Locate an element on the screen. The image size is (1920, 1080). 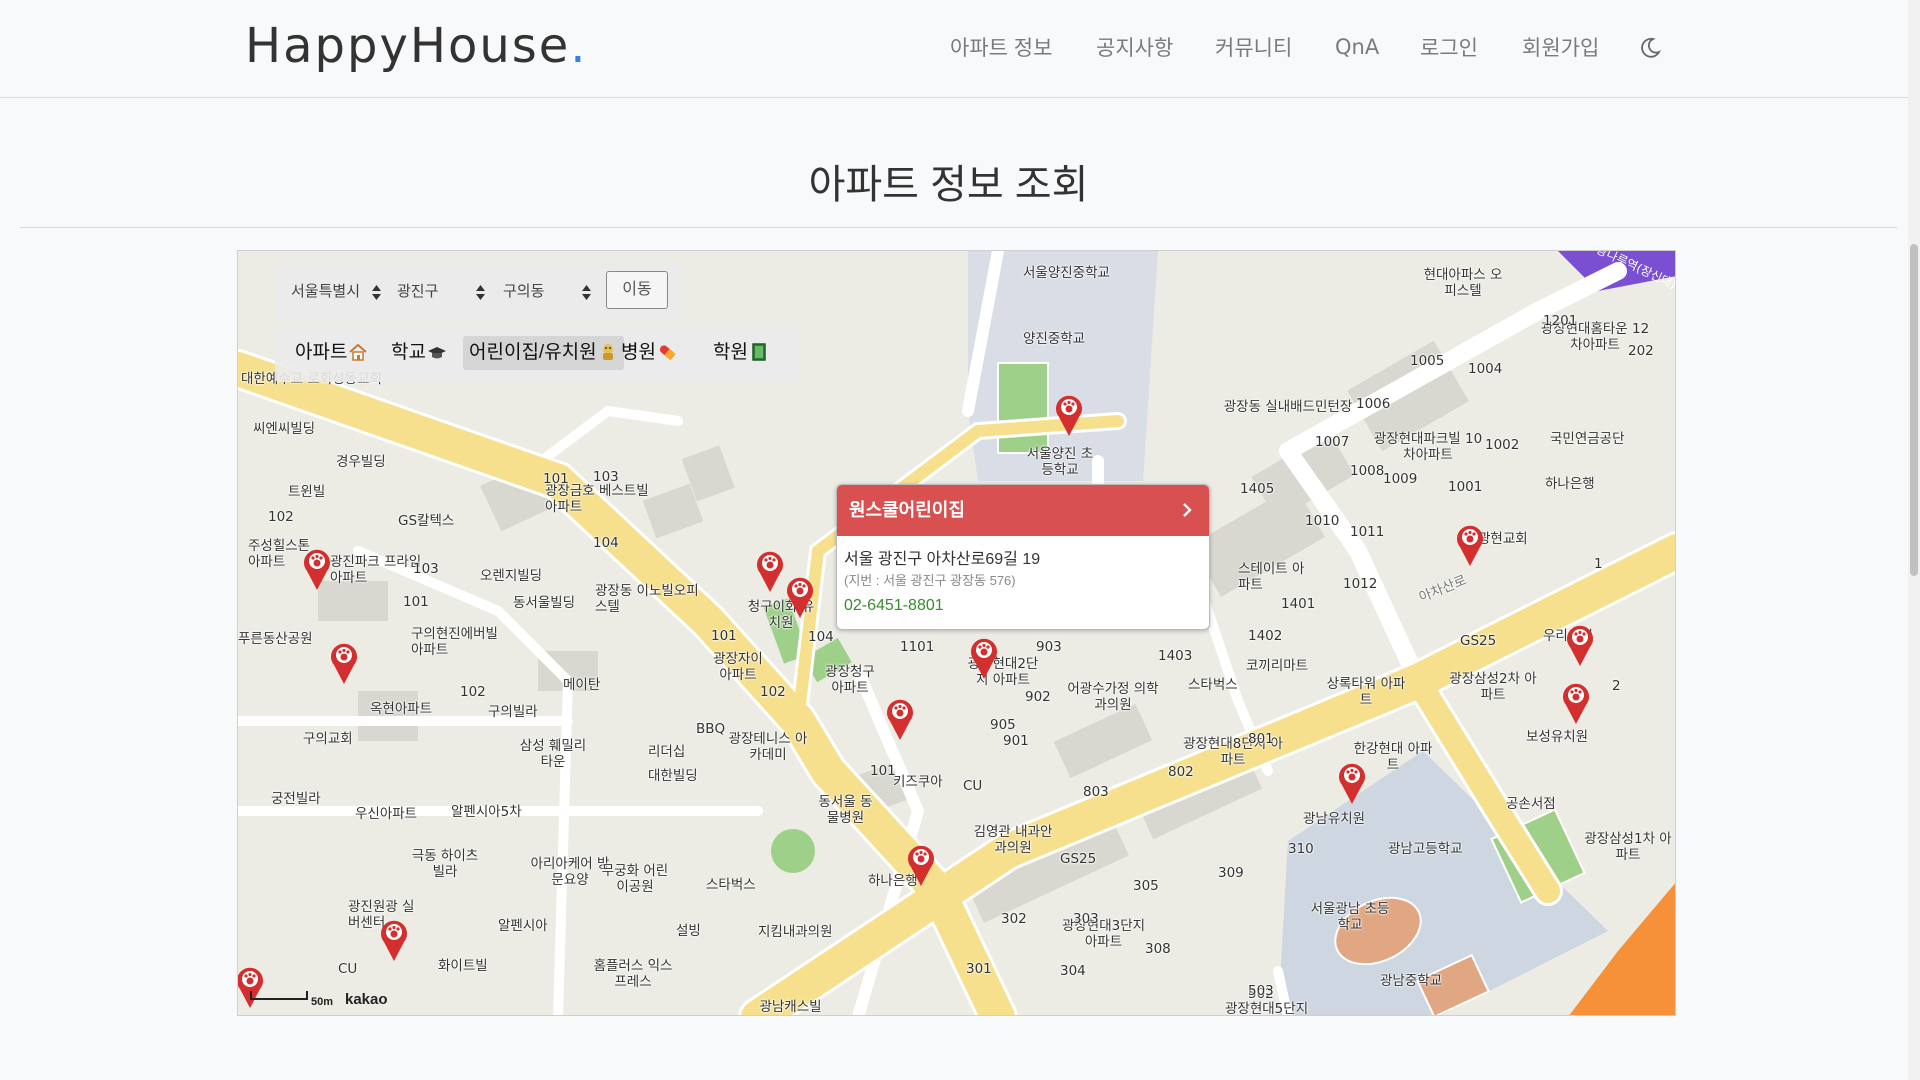
map-label: 하나은행 is located at coordinates (1570, 484).